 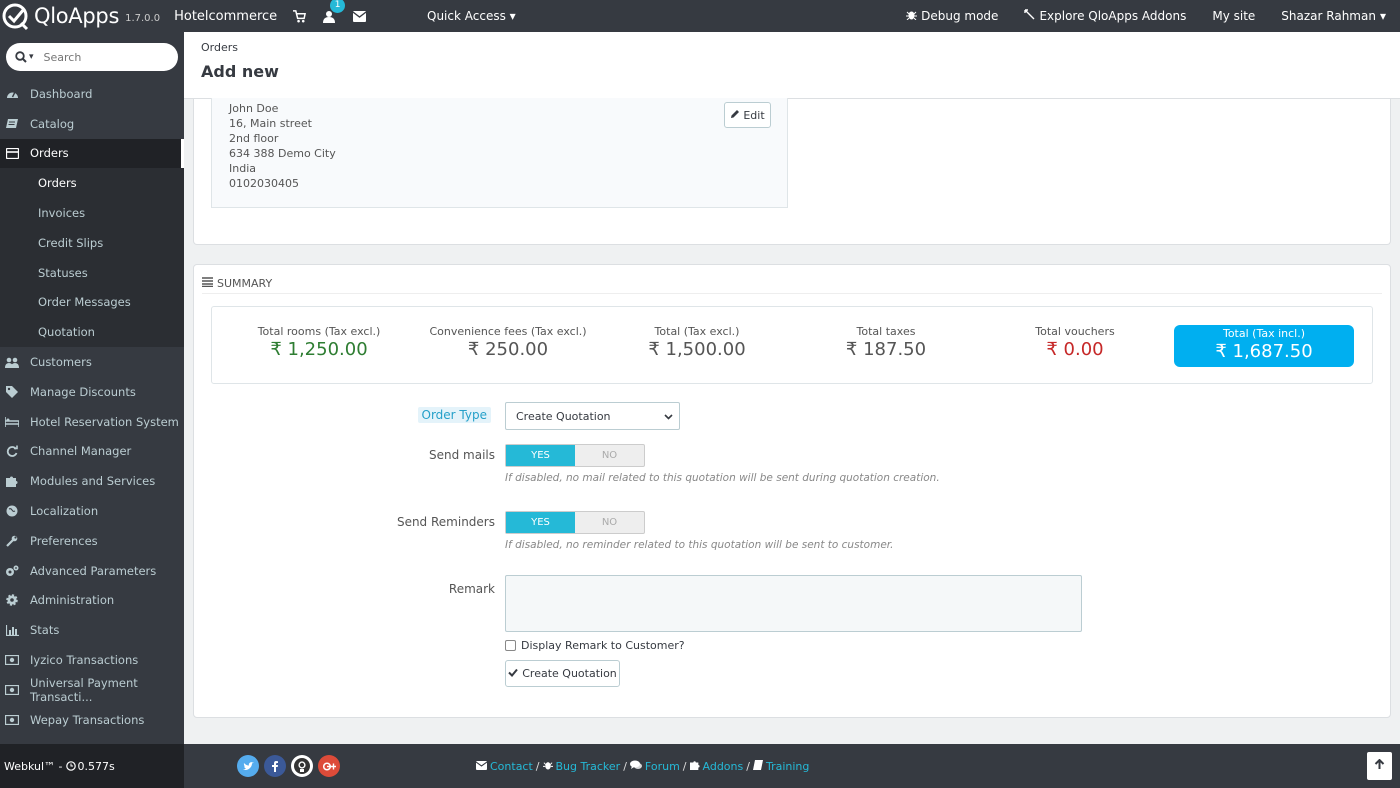 What do you see at coordinates (886, 342) in the screenshot?
I see `stat-total-taxes: Total taxes ₹ 187.50` at bounding box center [886, 342].